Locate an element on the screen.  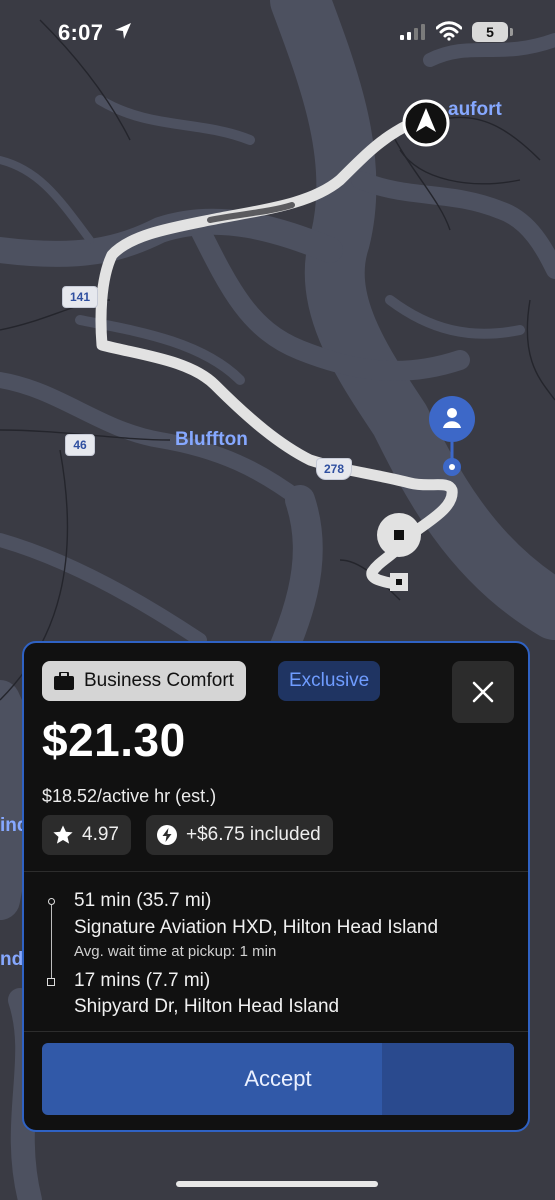
pickup-dot-icon is located at coordinates (51, 901).